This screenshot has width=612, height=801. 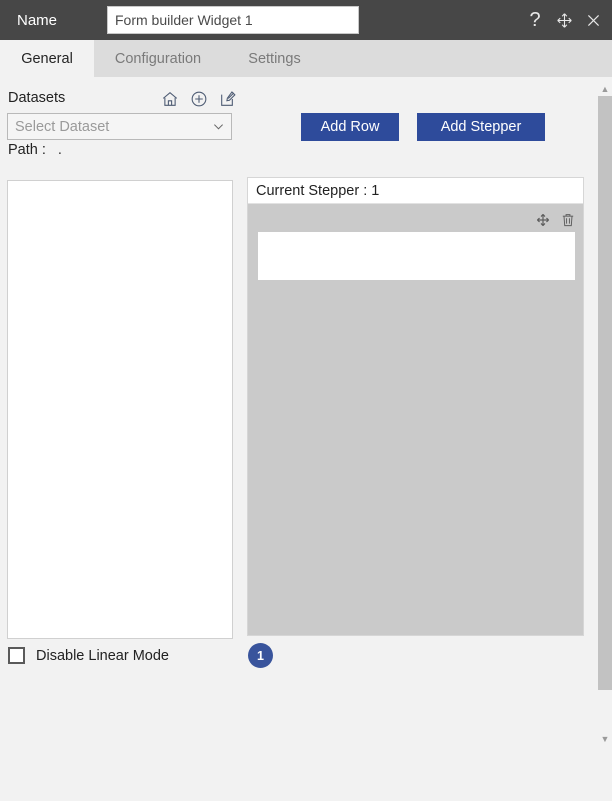 What do you see at coordinates (415, 191) in the screenshot?
I see `current-stepper-header: Current Stepper : 1` at bounding box center [415, 191].